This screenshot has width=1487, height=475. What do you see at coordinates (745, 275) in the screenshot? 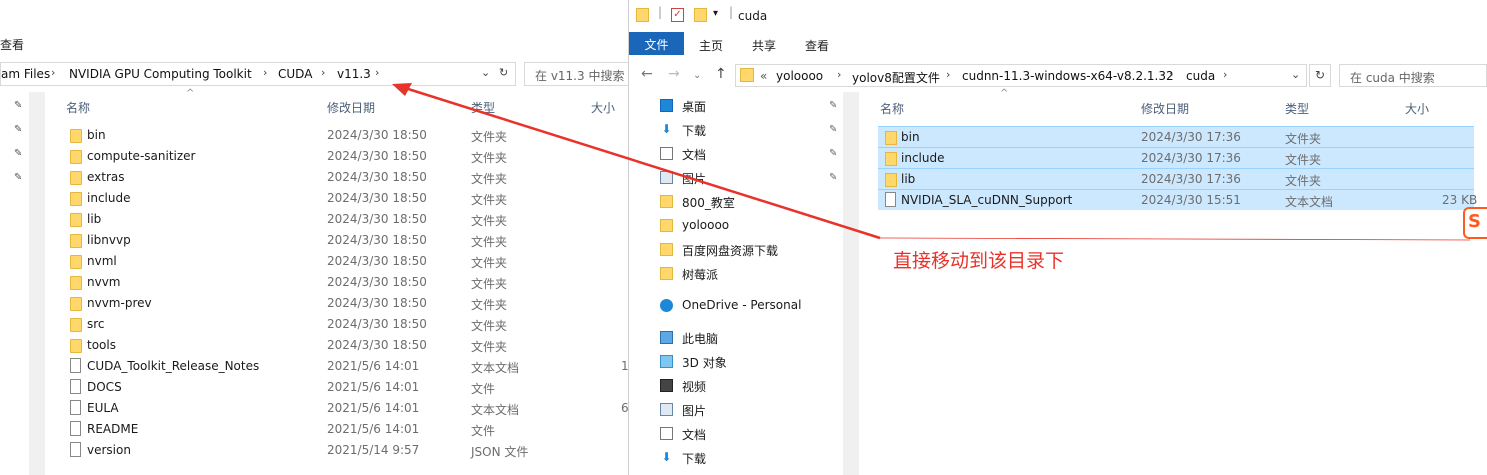
I see `nav-tree-item: 树莓派` at bounding box center [745, 275].